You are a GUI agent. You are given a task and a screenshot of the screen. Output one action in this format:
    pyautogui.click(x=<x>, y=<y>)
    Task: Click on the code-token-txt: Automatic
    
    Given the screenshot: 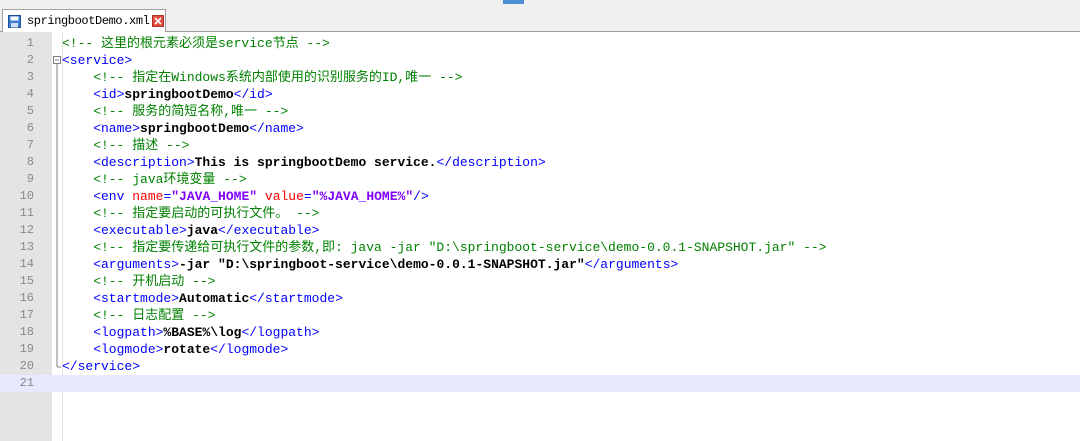 What is the action you would take?
    pyautogui.click(x=214, y=298)
    